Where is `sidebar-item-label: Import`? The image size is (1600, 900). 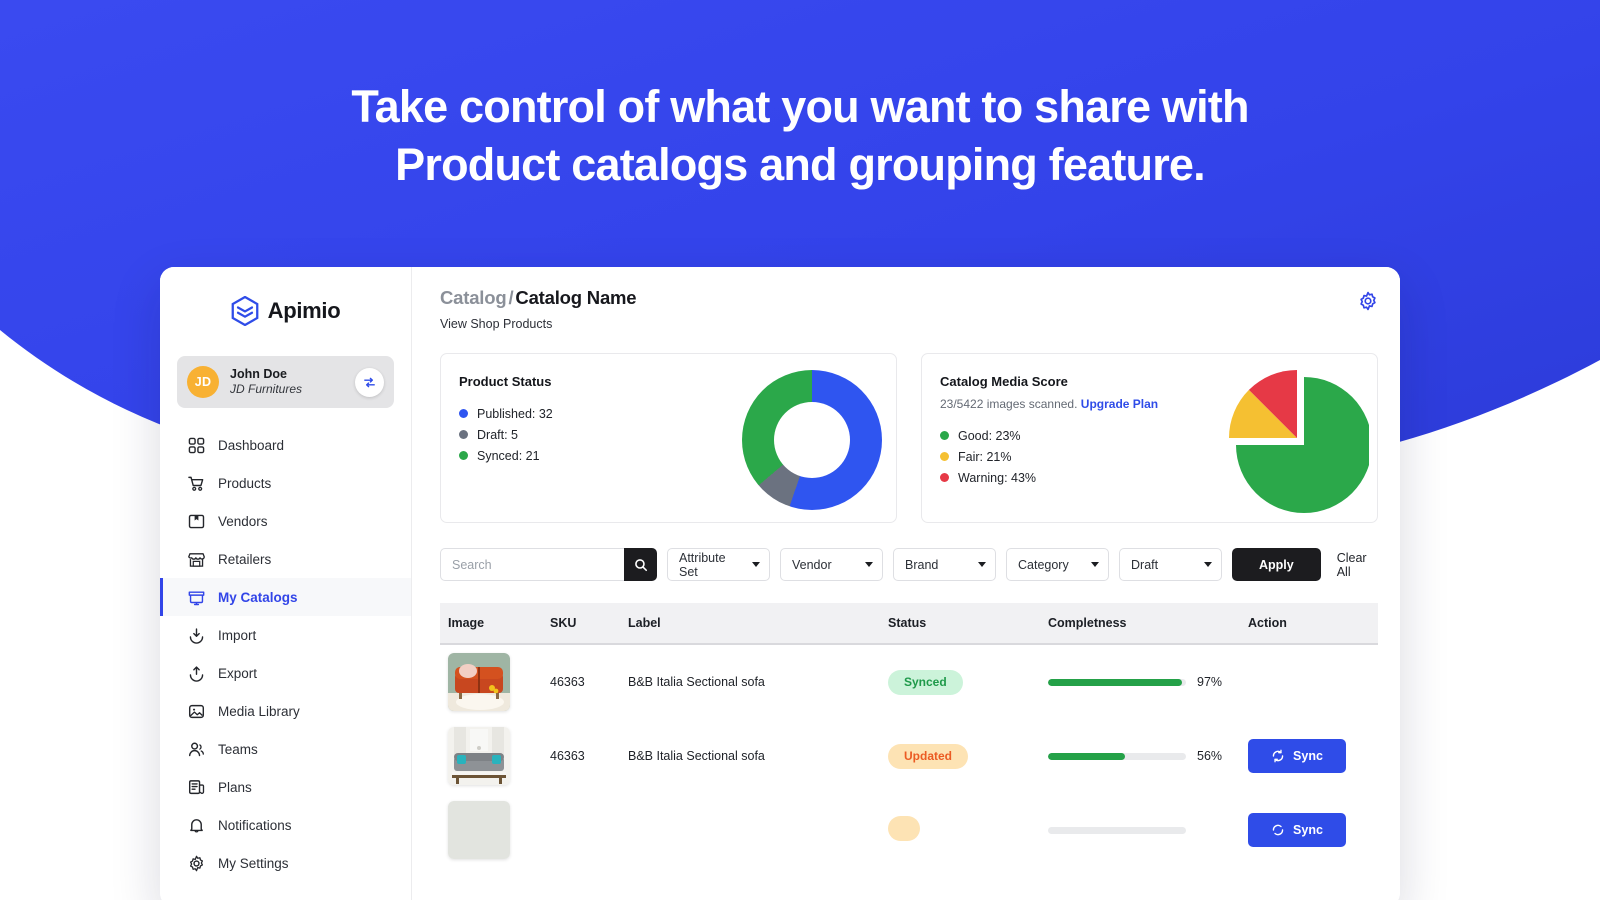
sidebar-item-label: Import is located at coordinates (237, 635).